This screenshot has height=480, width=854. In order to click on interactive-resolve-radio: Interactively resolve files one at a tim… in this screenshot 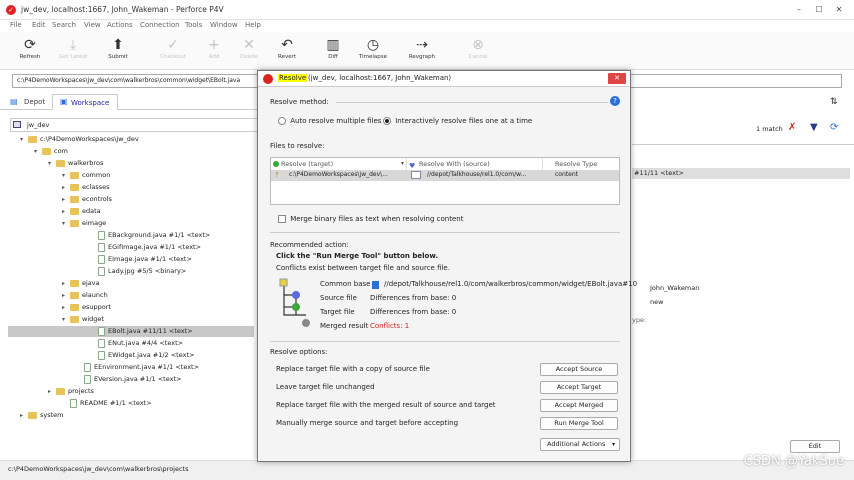, I will do `click(457, 121)`.